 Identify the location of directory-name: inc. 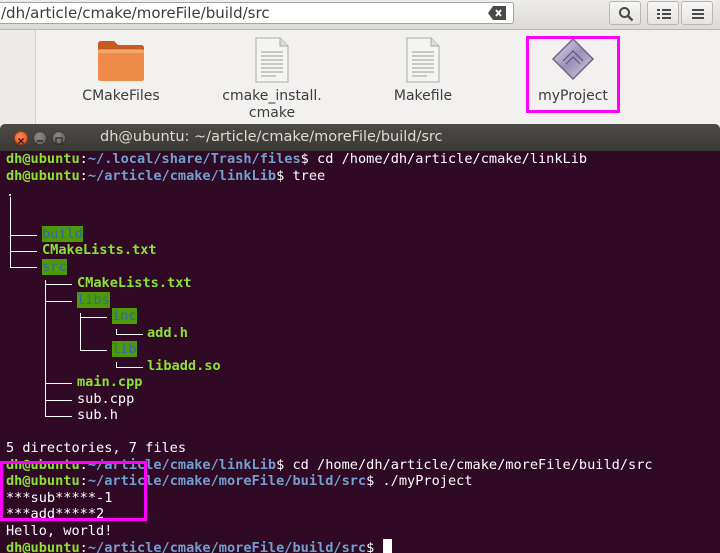
(124, 316).